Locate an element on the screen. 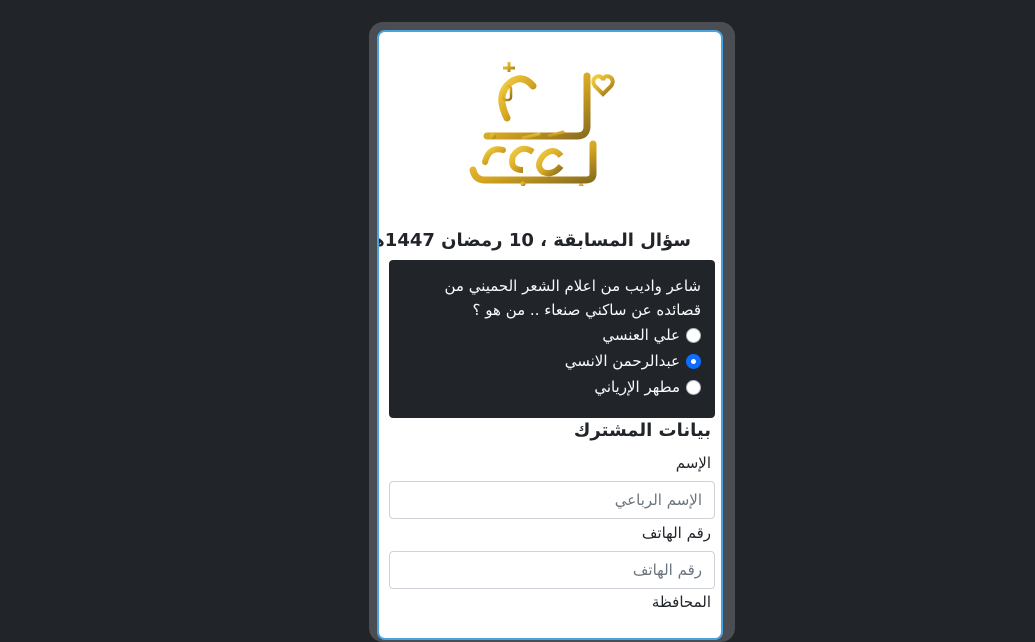  logo-calligraphy-icon is located at coordinates (542, 125).